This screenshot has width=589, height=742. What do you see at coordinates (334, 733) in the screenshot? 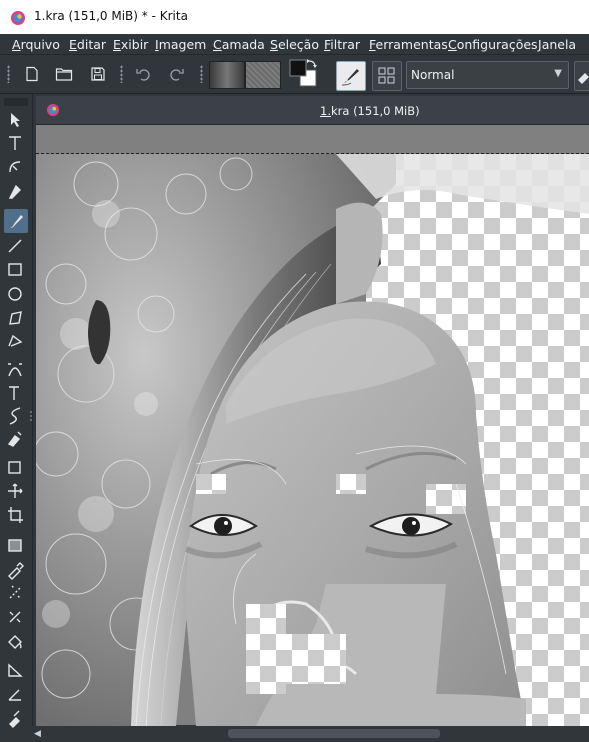
I see `scrollbar-thumb` at bounding box center [334, 733].